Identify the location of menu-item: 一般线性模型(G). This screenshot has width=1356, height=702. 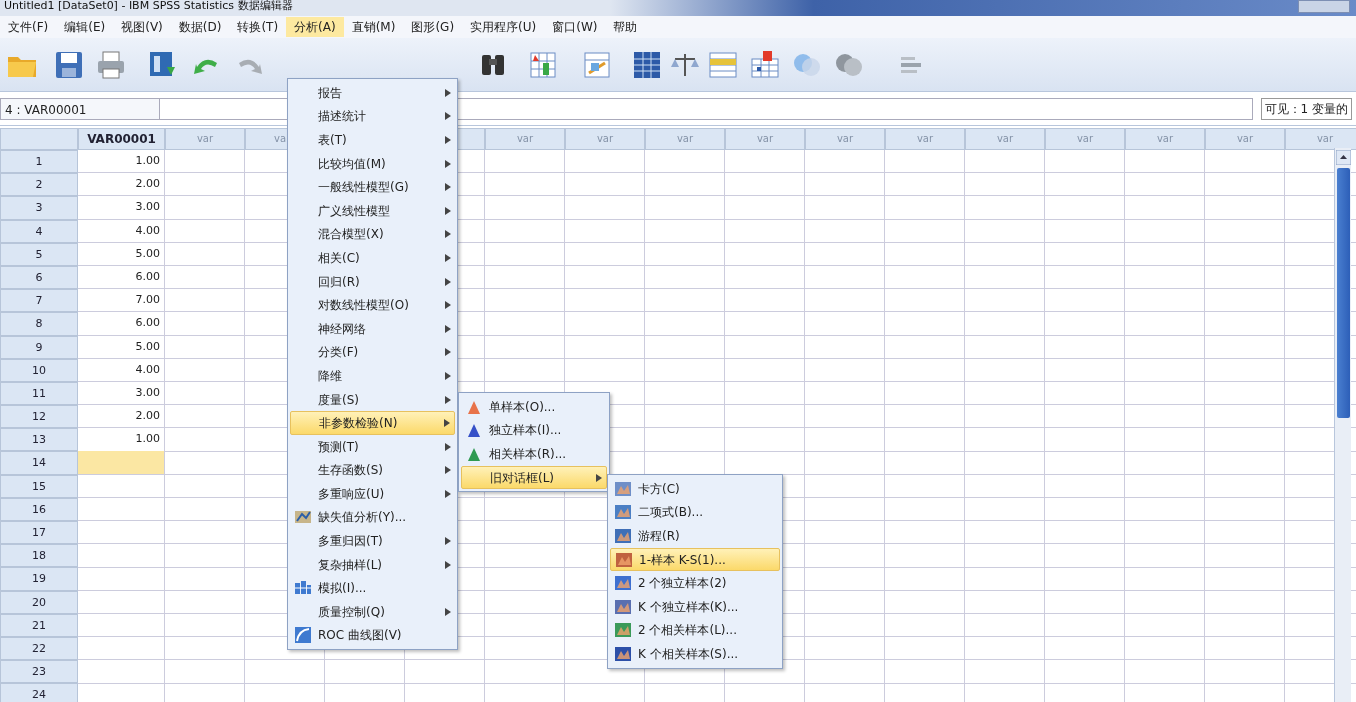
(372, 187).